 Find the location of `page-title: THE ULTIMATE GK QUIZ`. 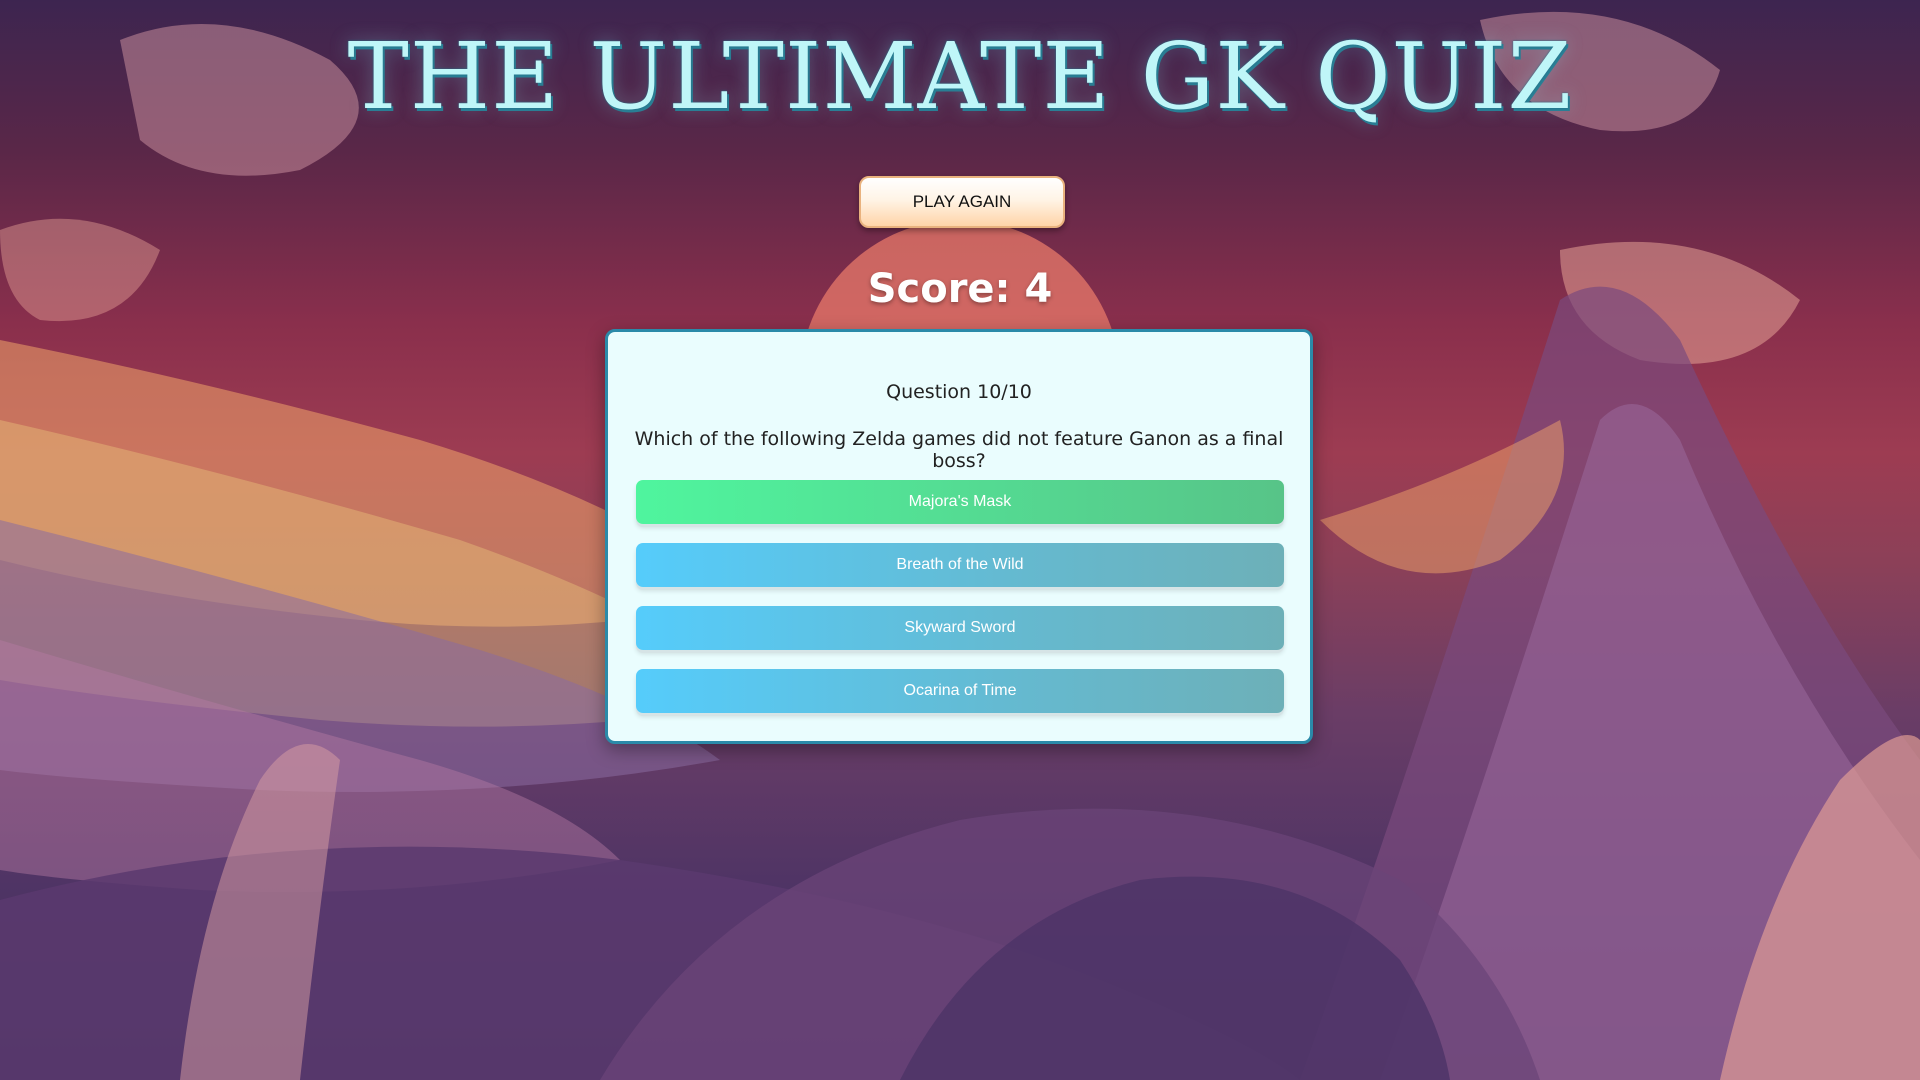

page-title: THE ULTIMATE GK QUIZ is located at coordinates (960, 76).